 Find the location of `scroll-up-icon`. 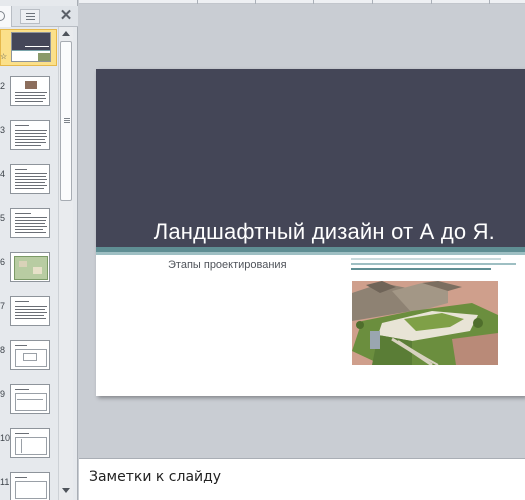

scroll-up-icon is located at coordinates (66, 33).